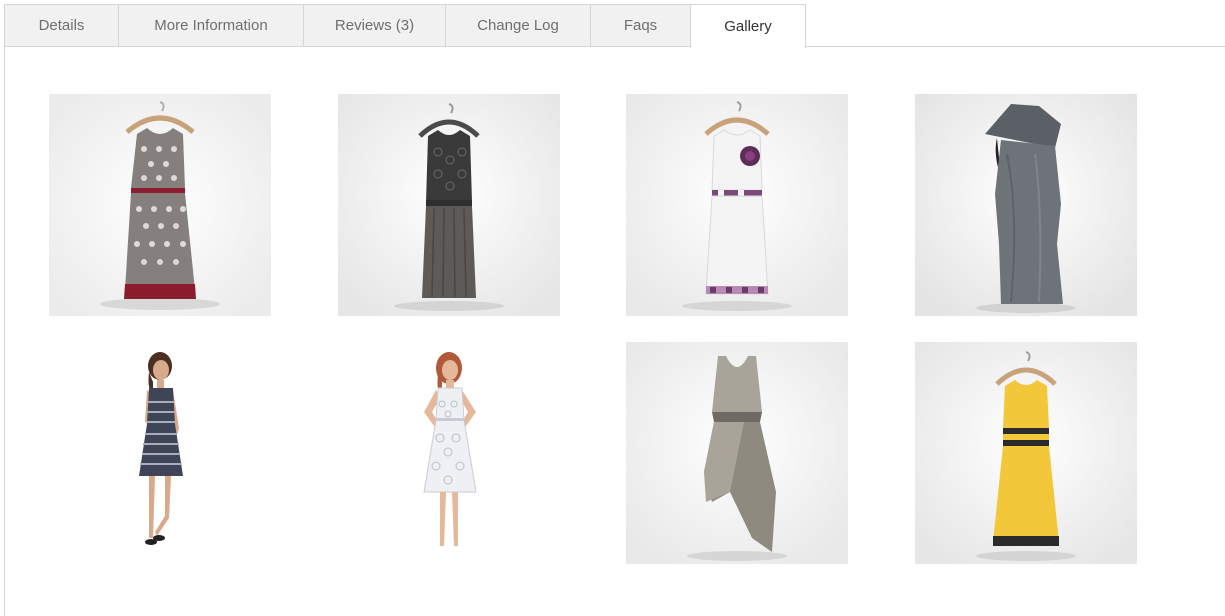  I want to click on dark-lace-maxi-dress-on-hanger-thumbnail, so click(449, 205).